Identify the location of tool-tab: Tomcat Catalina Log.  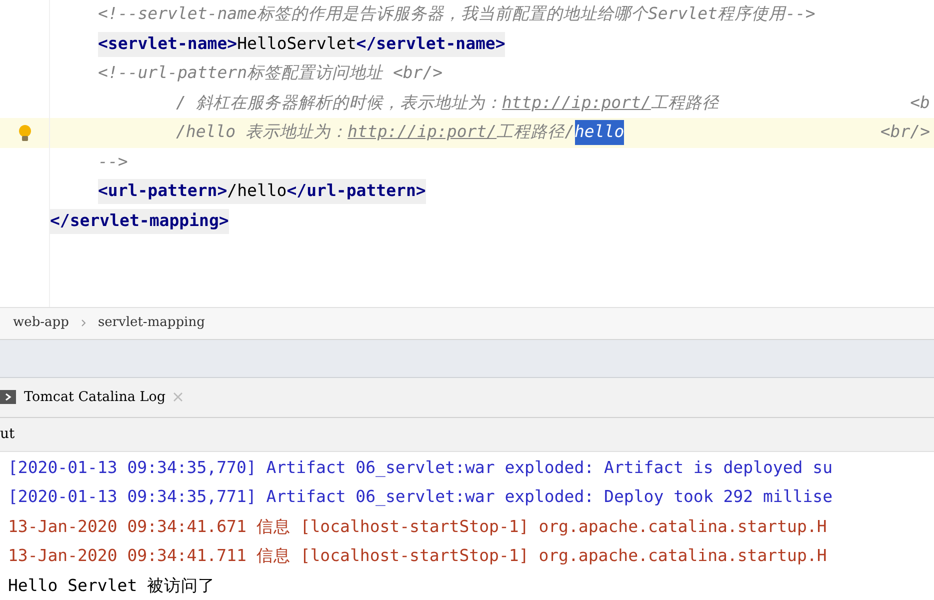
(96, 397).